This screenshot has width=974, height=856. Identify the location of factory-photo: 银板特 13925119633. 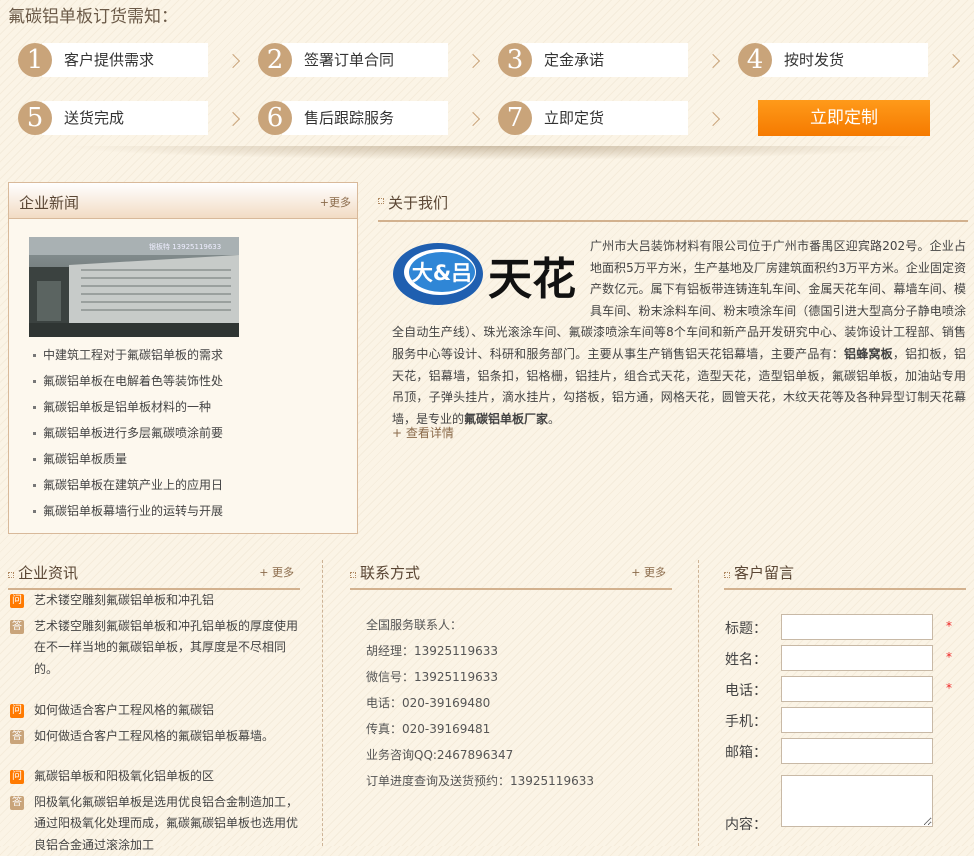
(134, 287).